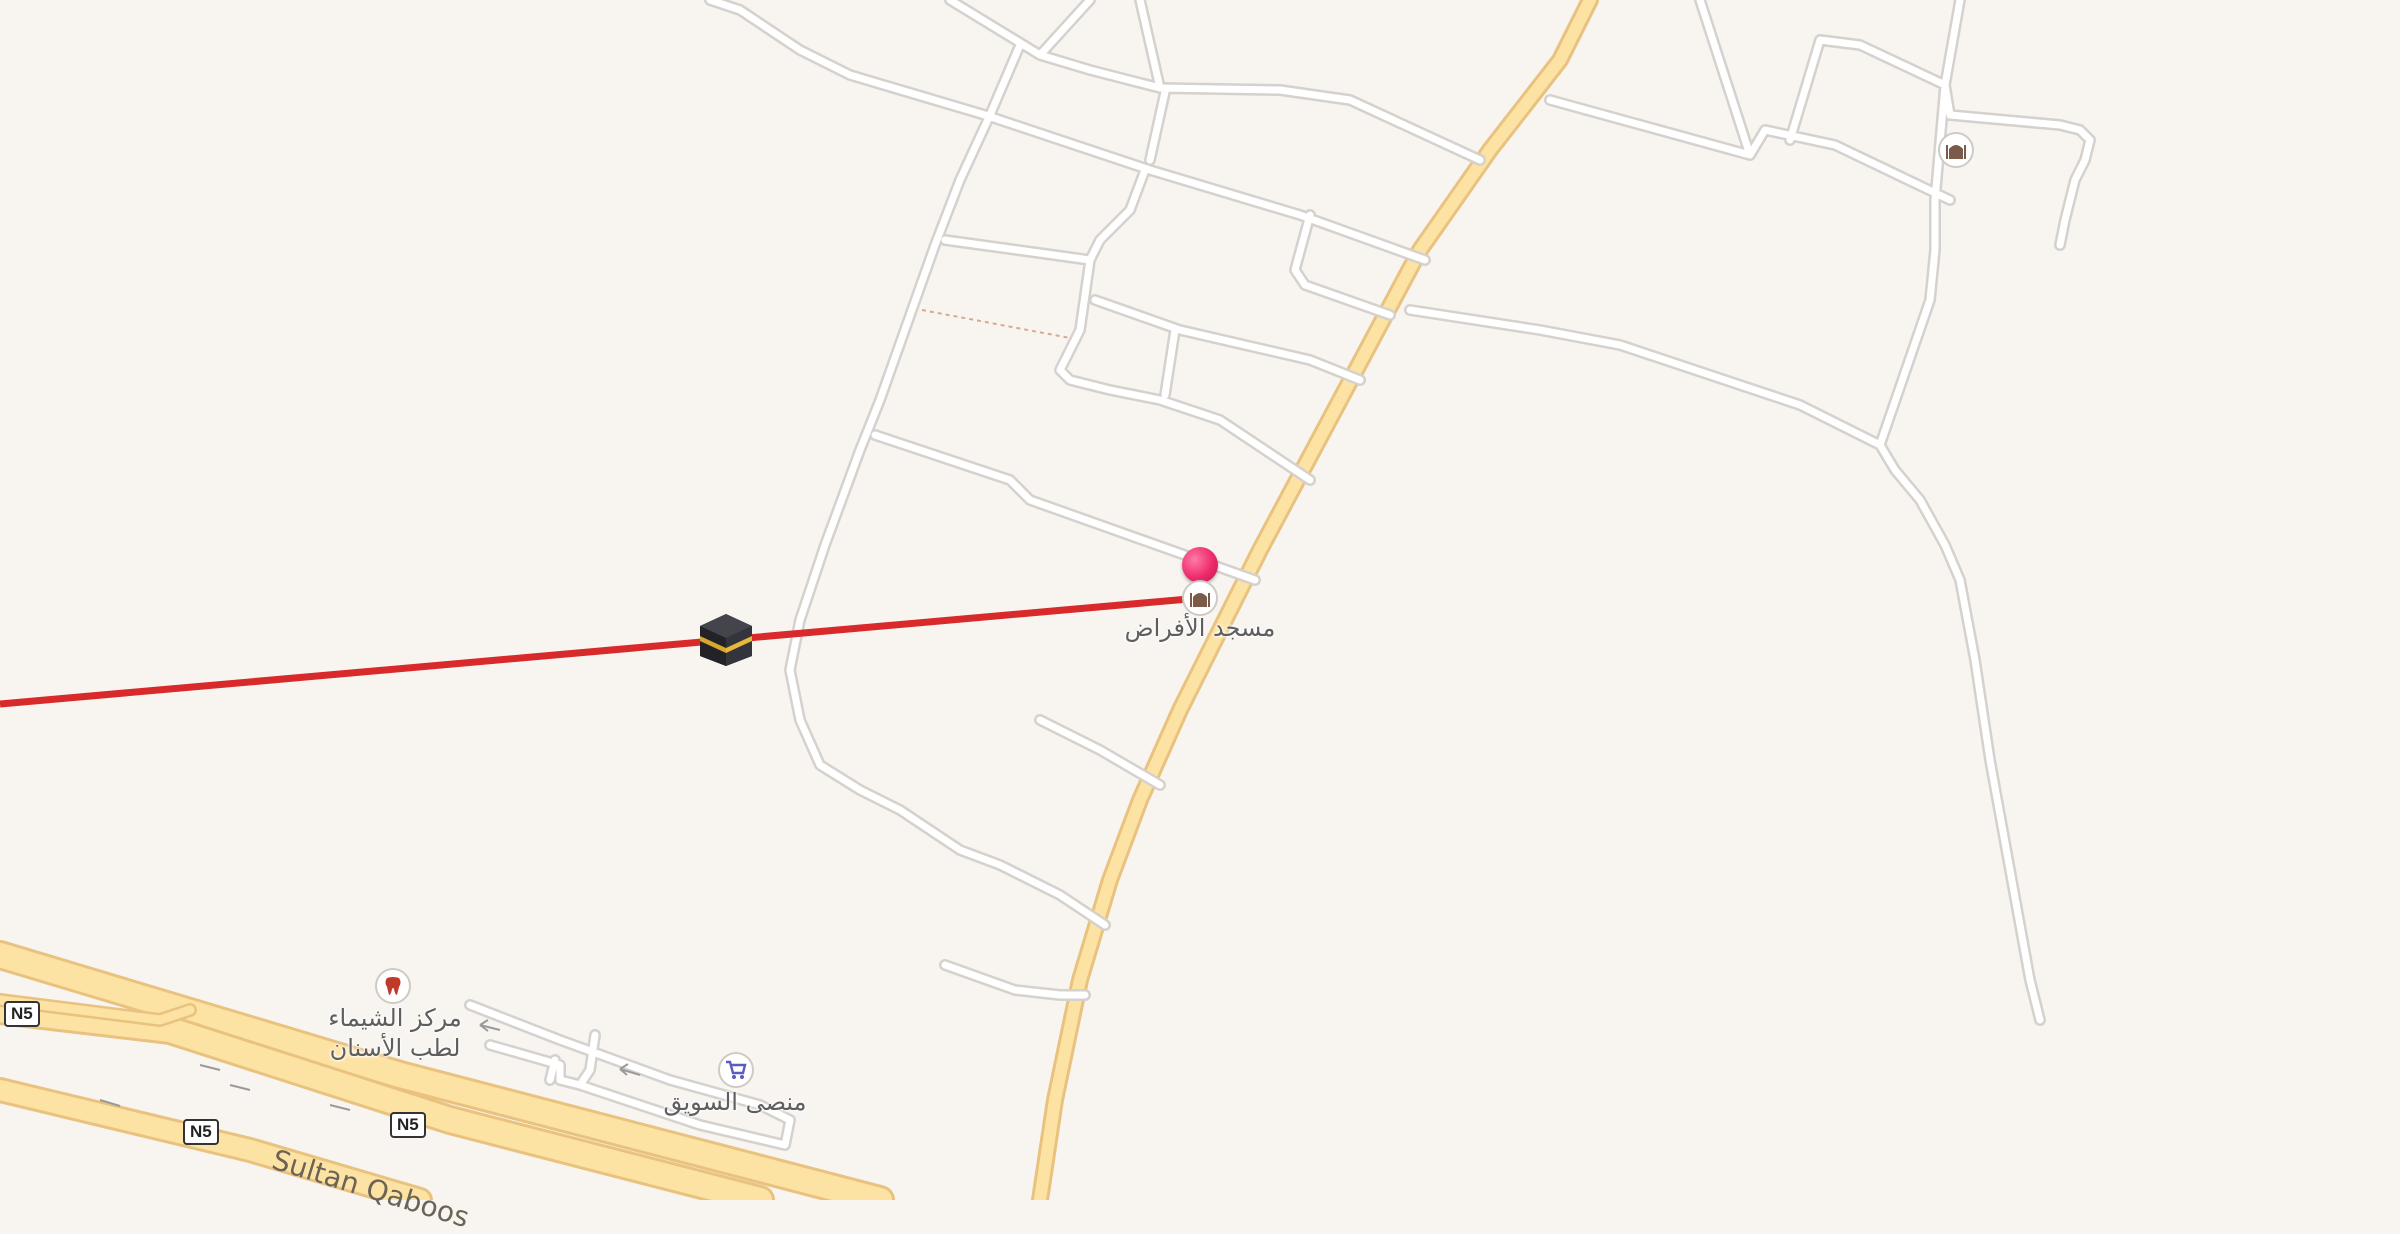  Describe the element at coordinates (726, 640) in the screenshot. I see `kaaba-icon` at that location.